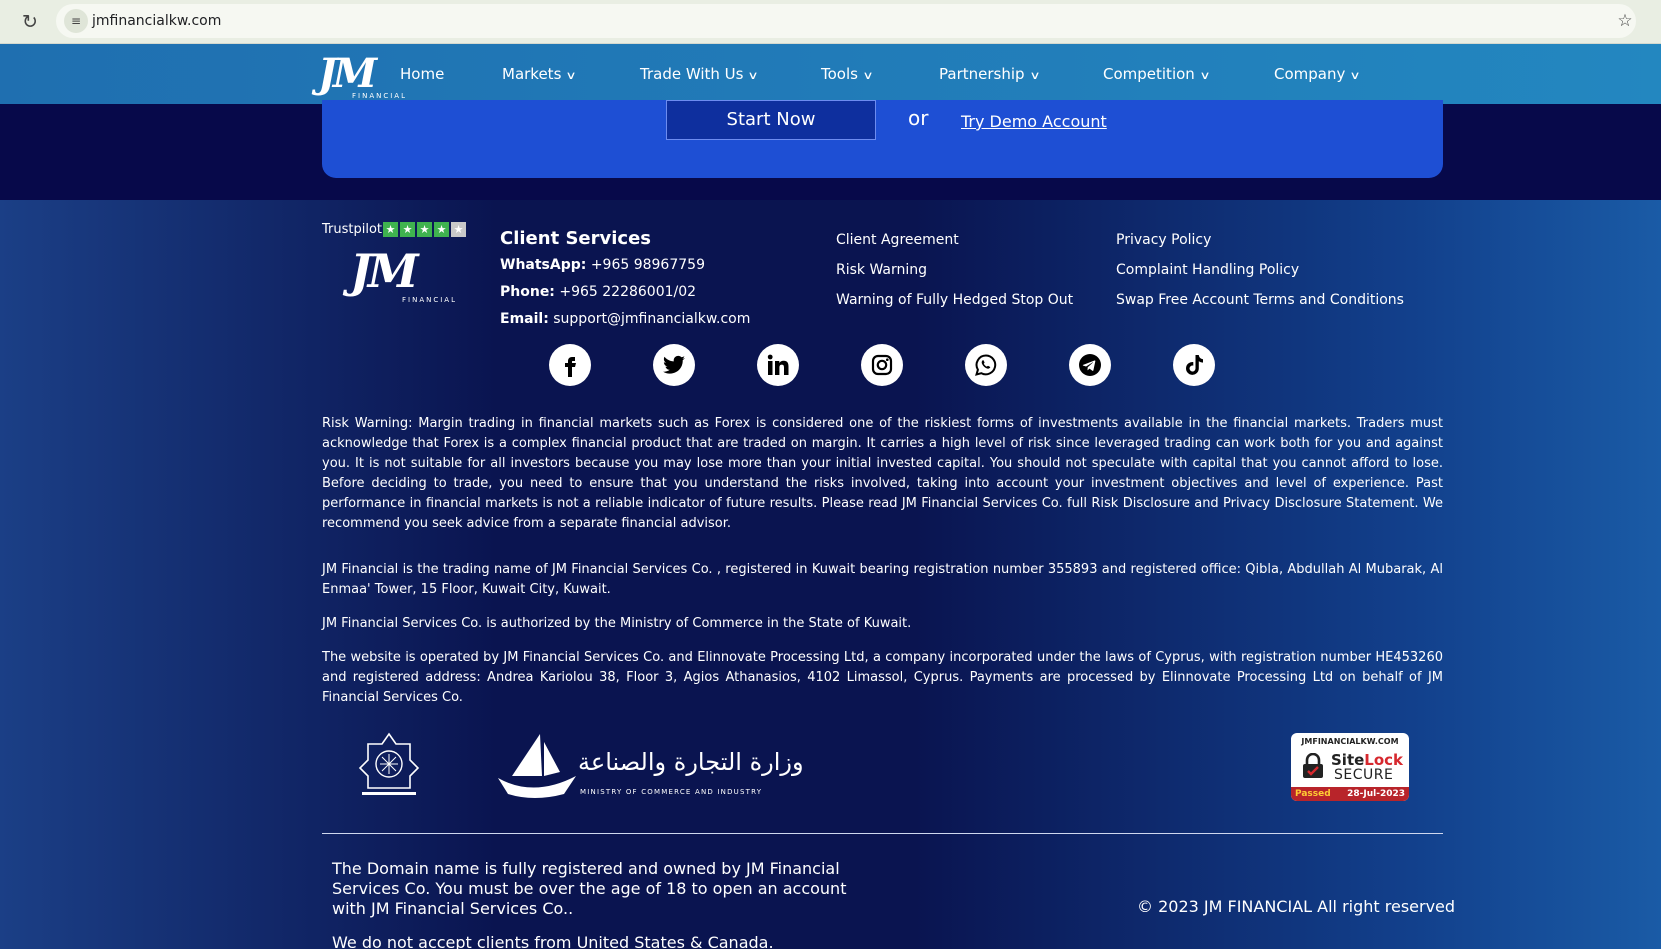 The image size is (1661, 949). I want to click on address-bar: ≡ jmfinancialkw.com ☆, so click(846, 21).